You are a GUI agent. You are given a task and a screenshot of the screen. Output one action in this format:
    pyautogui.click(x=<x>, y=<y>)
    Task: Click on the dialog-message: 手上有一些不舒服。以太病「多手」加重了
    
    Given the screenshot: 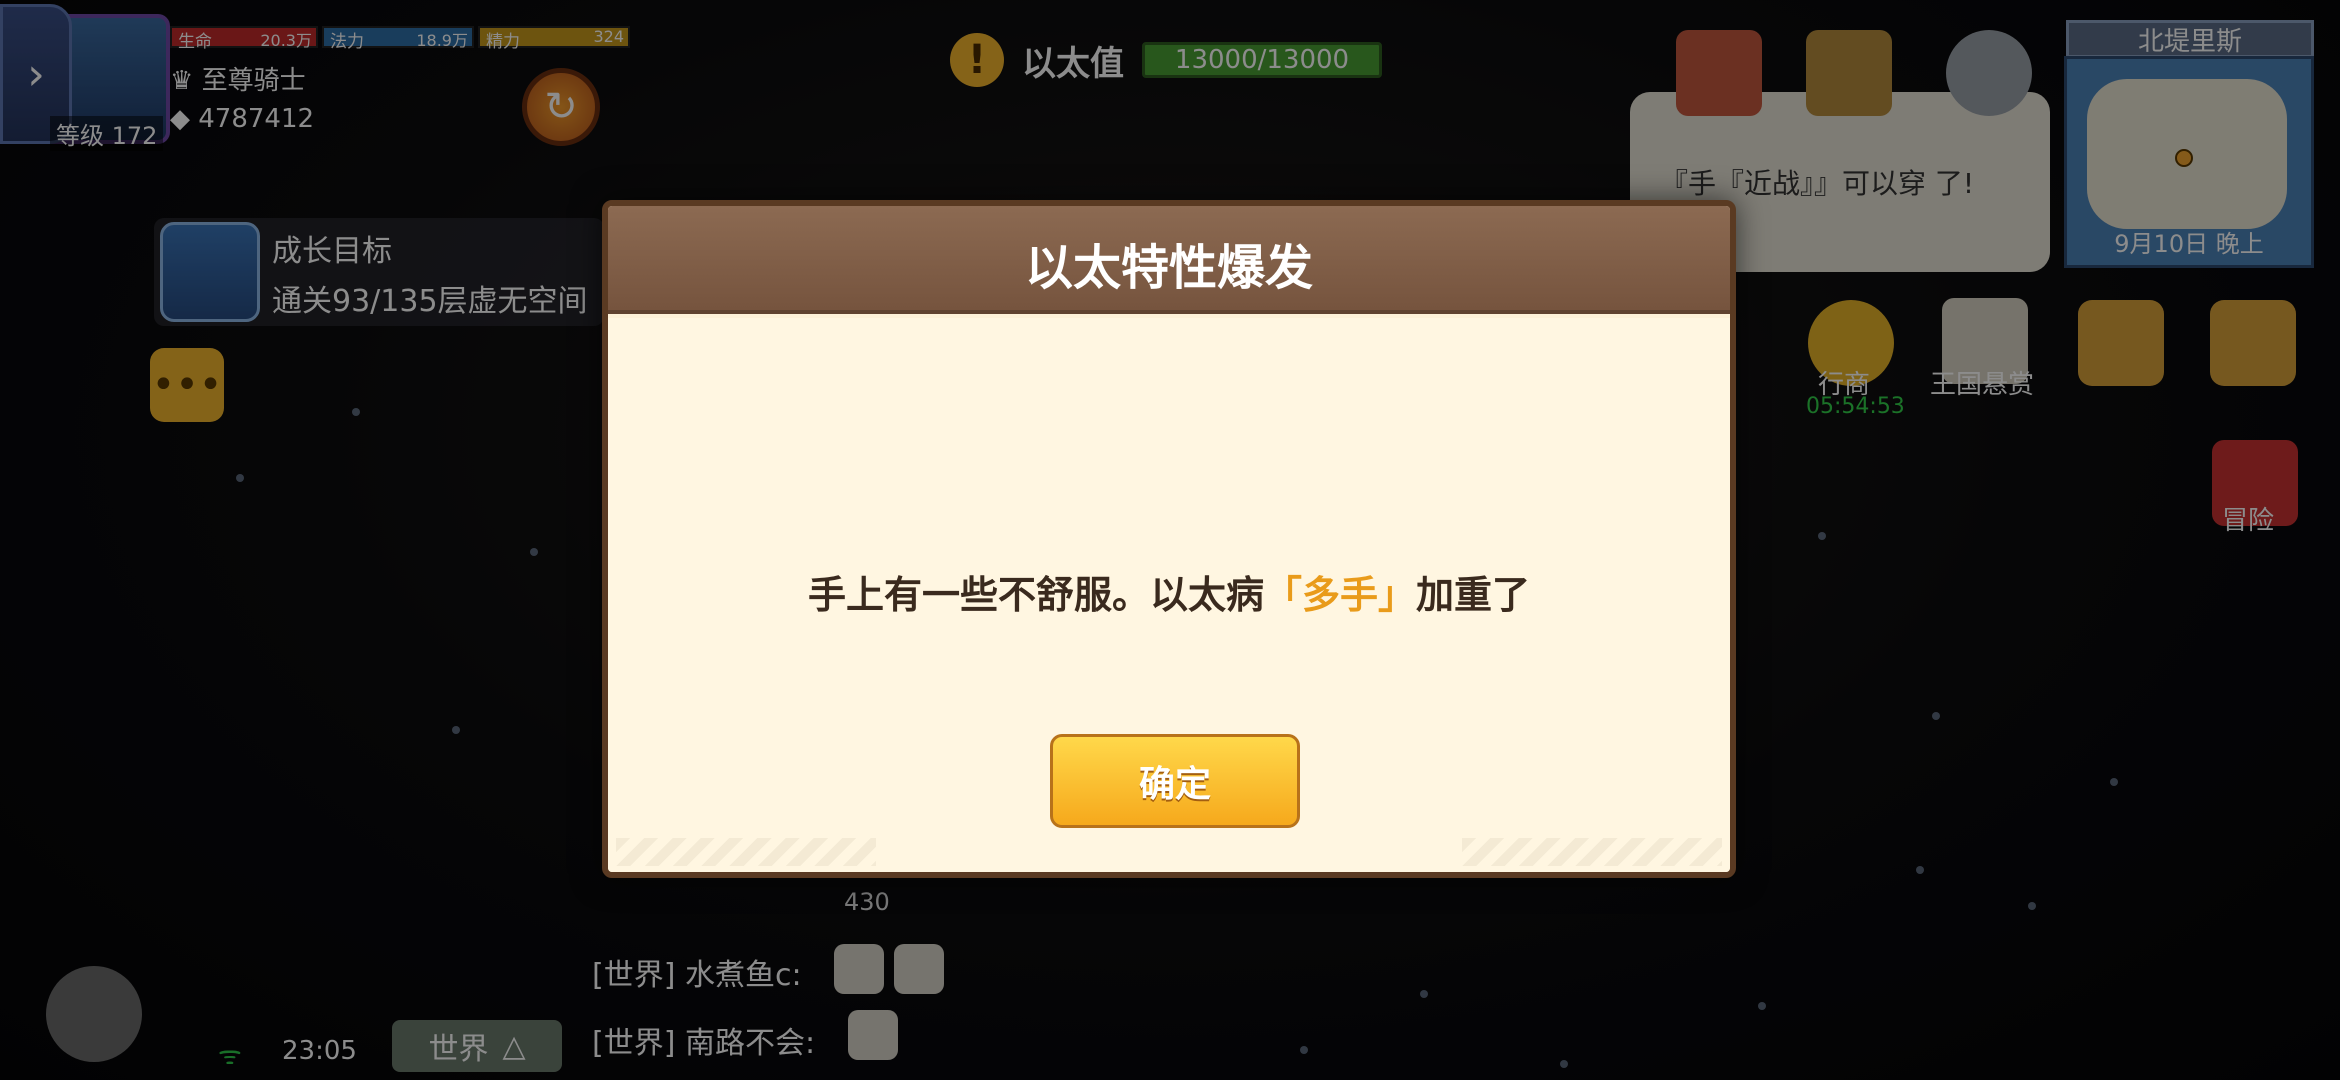 What is the action you would take?
    pyautogui.click(x=1169, y=591)
    